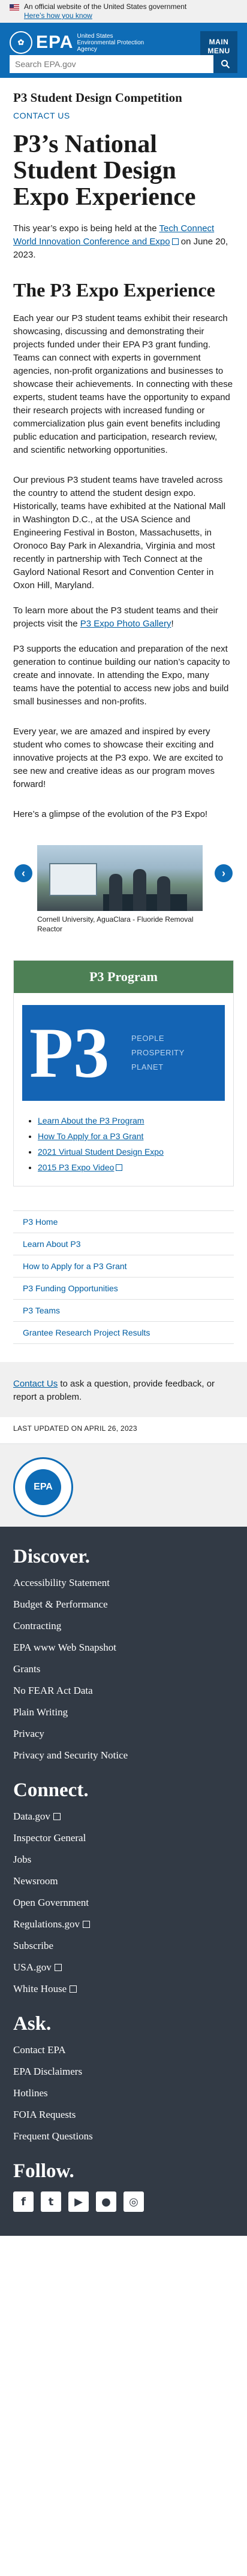 The width and height of the screenshot is (247, 2576). I want to click on footer-ask-heading: Ask., so click(32, 2024).